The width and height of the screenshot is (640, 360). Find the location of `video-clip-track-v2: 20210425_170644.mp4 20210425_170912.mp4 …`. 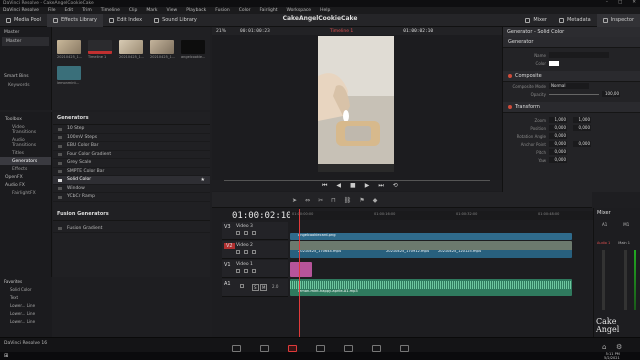

video-clip-track-v2: 20210425_170644.mp4 20210425_170912.mp4 … is located at coordinates (431, 249).